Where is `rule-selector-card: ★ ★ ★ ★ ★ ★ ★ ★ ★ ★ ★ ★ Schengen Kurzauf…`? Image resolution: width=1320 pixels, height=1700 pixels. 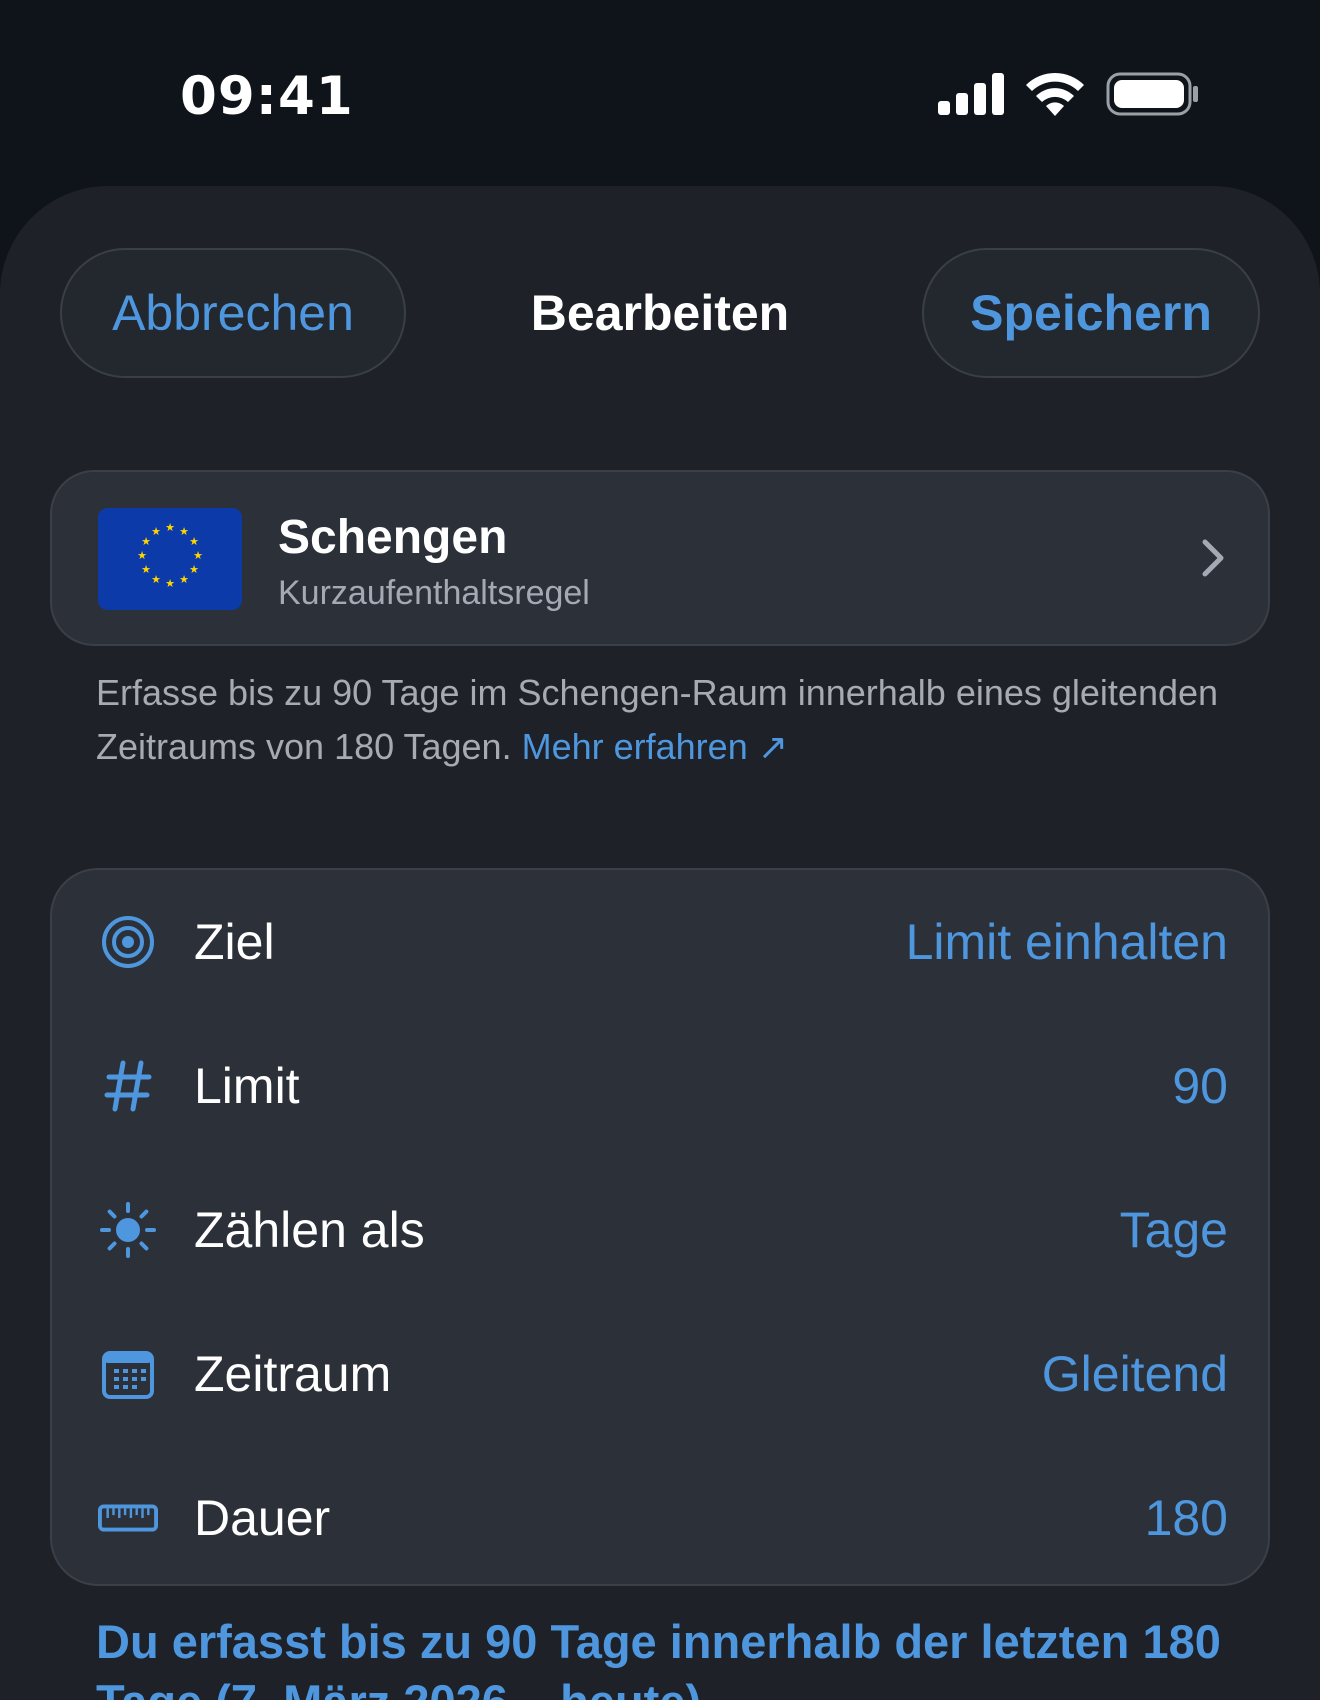 rule-selector-card: ★ ★ ★ ★ ★ ★ ★ ★ ★ ★ ★ ★ Schengen Kurzauf… is located at coordinates (660, 558).